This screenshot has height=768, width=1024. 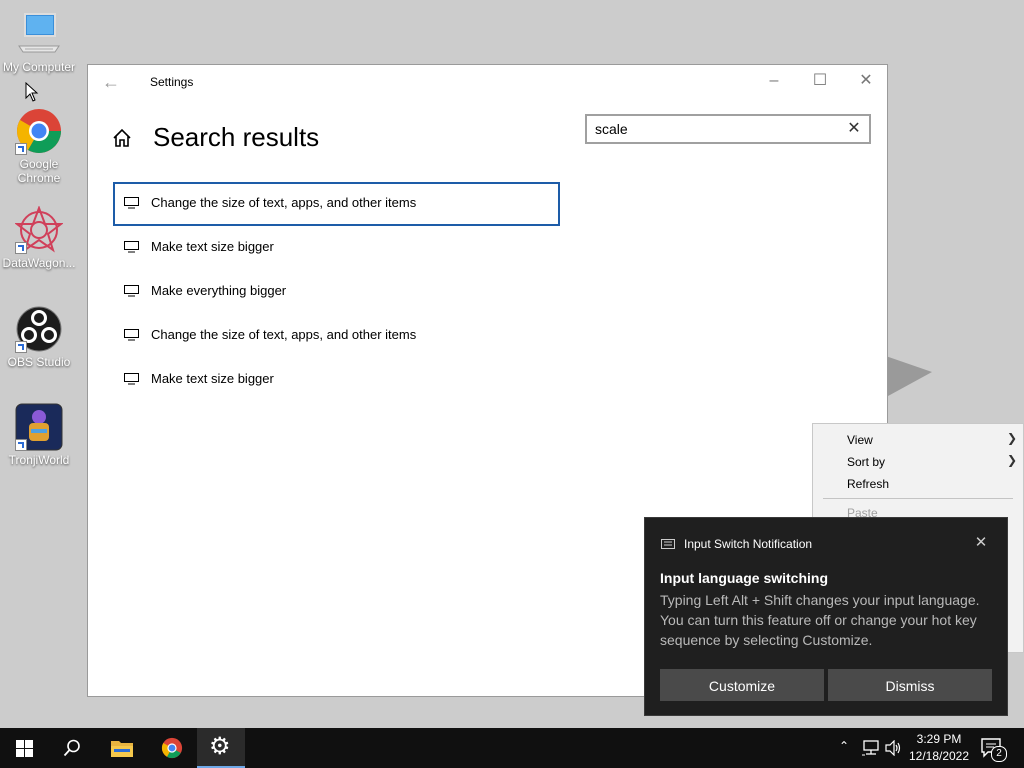 What do you see at coordinates (39, 362) in the screenshot?
I see `desktop-icon-label: OBS Studio` at bounding box center [39, 362].